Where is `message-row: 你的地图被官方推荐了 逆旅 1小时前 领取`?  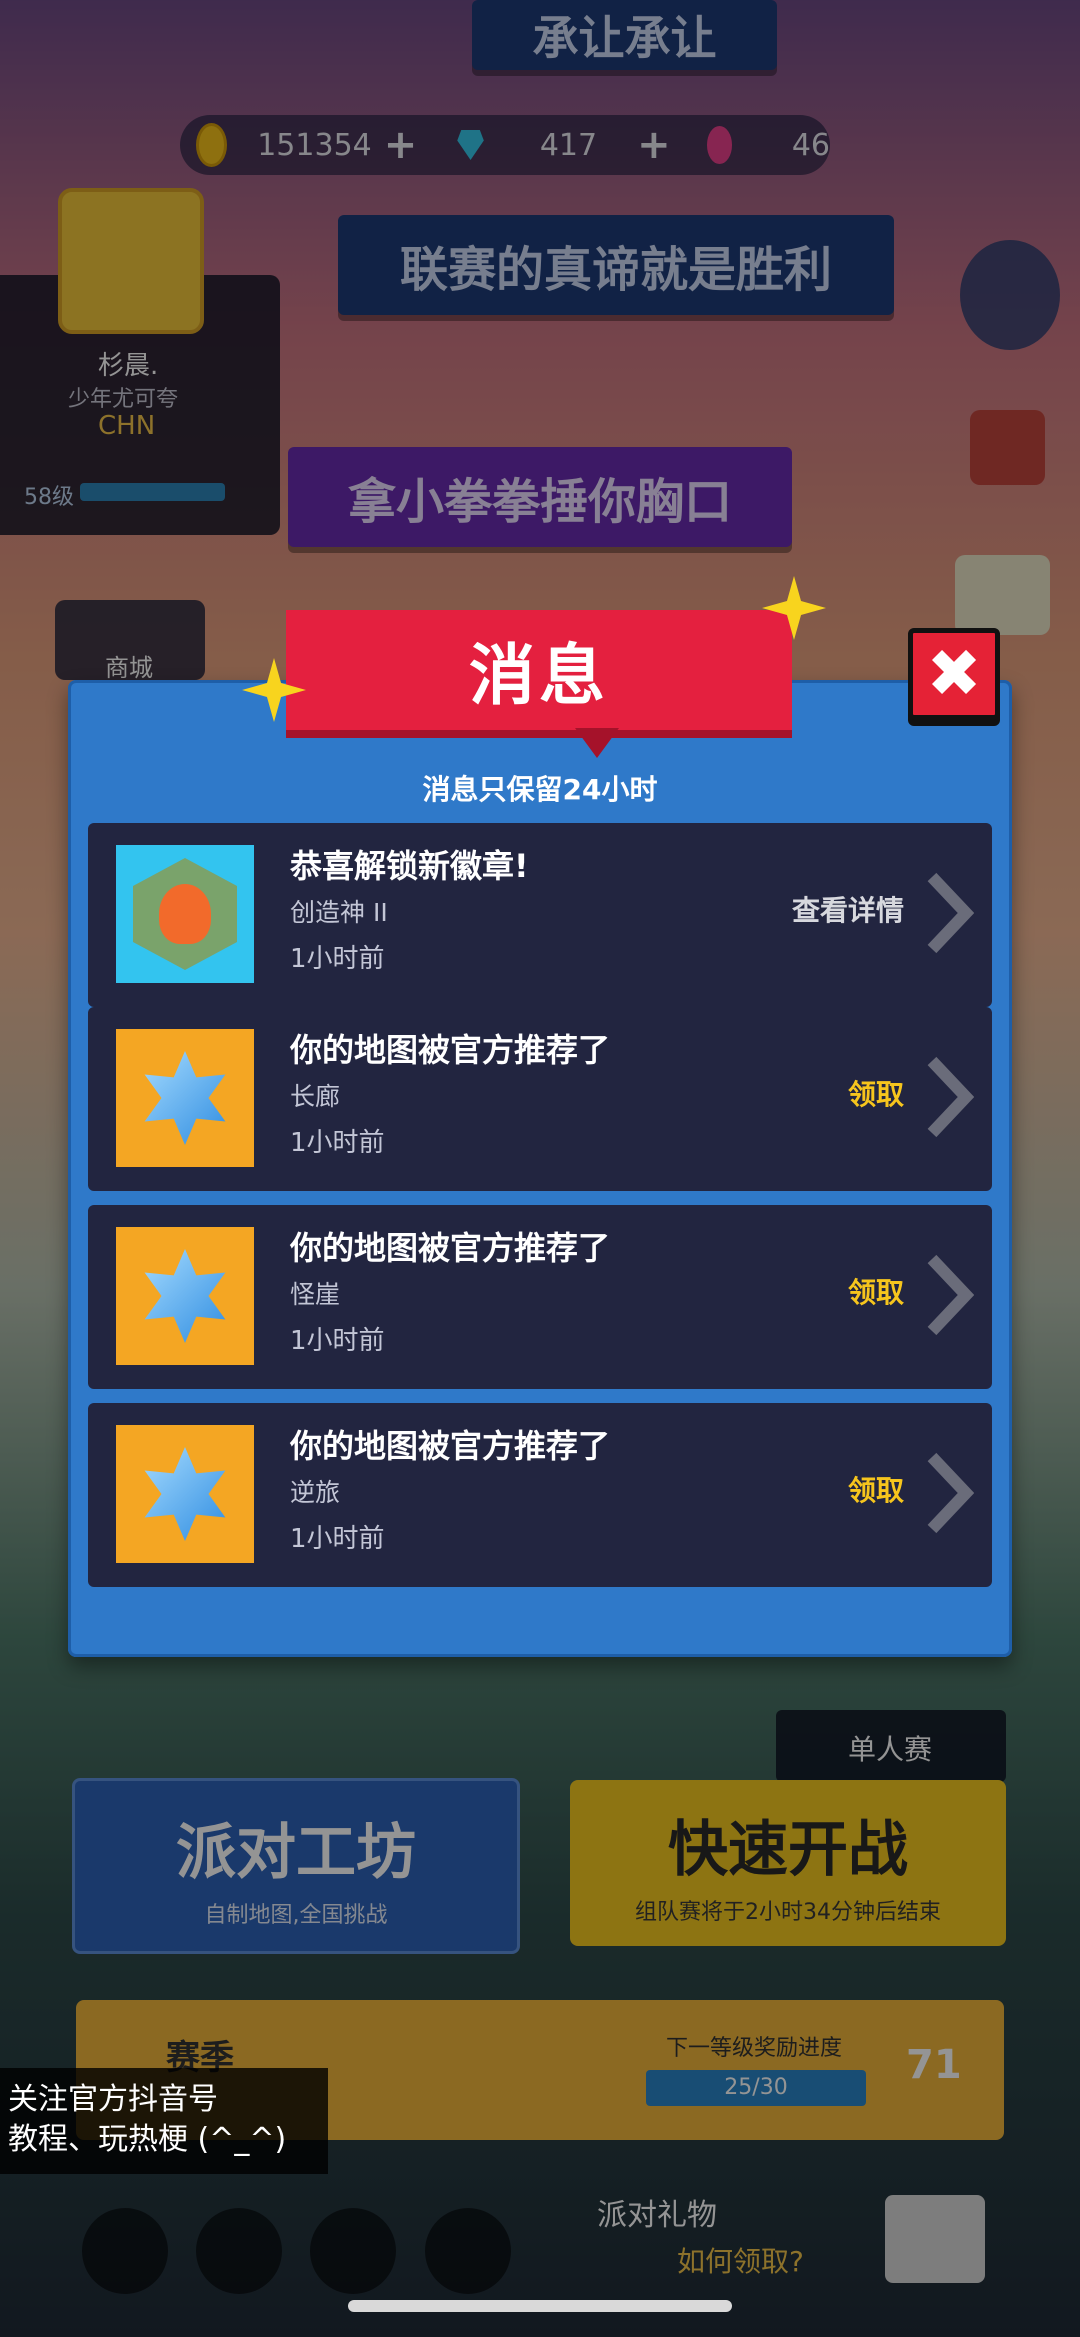 message-row: 你的地图被官方推荐了 逆旅 1小时前 领取 is located at coordinates (540, 1495).